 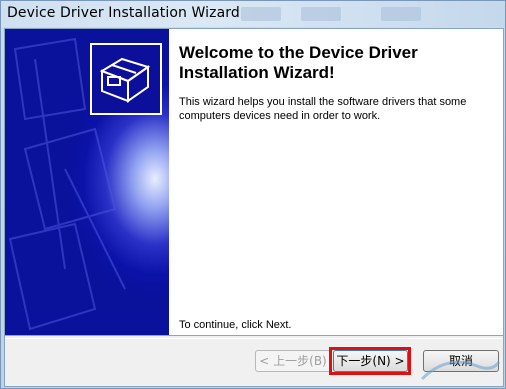 What do you see at coordinates (254, 337) in the screenshot?
I see `button-divider` at bounding box center [254, 337].